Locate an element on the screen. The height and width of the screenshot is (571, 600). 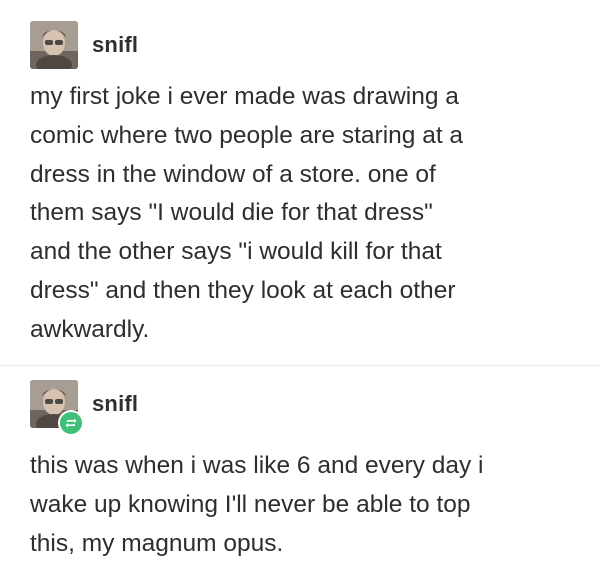
user-avatar-icon is located at coordinates (54, 45).